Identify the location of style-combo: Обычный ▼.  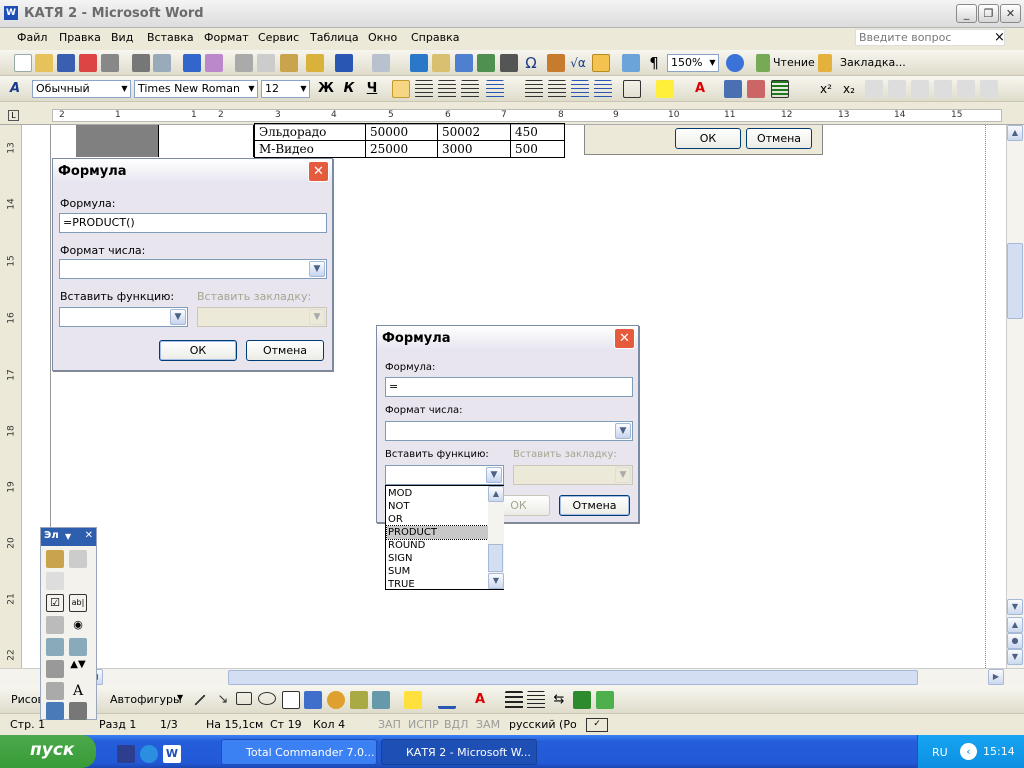
(81, 89).